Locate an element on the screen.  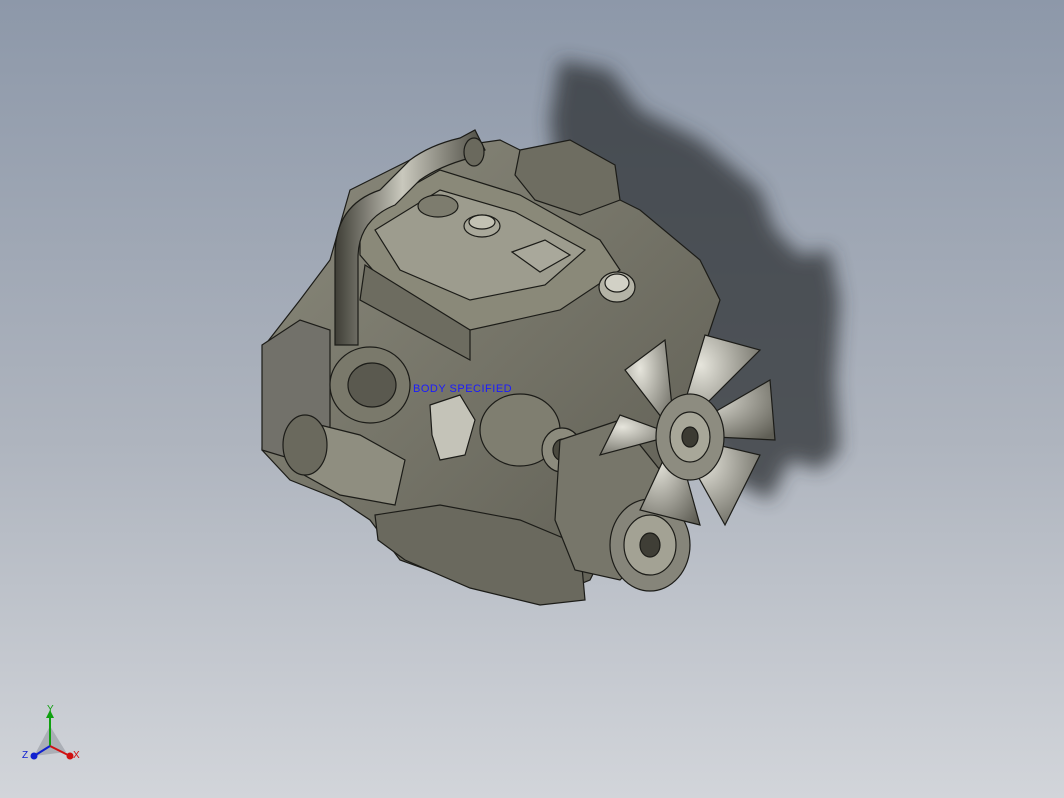
body-annotation: BODY SPECIFIED is located at coordinates (463, 389).